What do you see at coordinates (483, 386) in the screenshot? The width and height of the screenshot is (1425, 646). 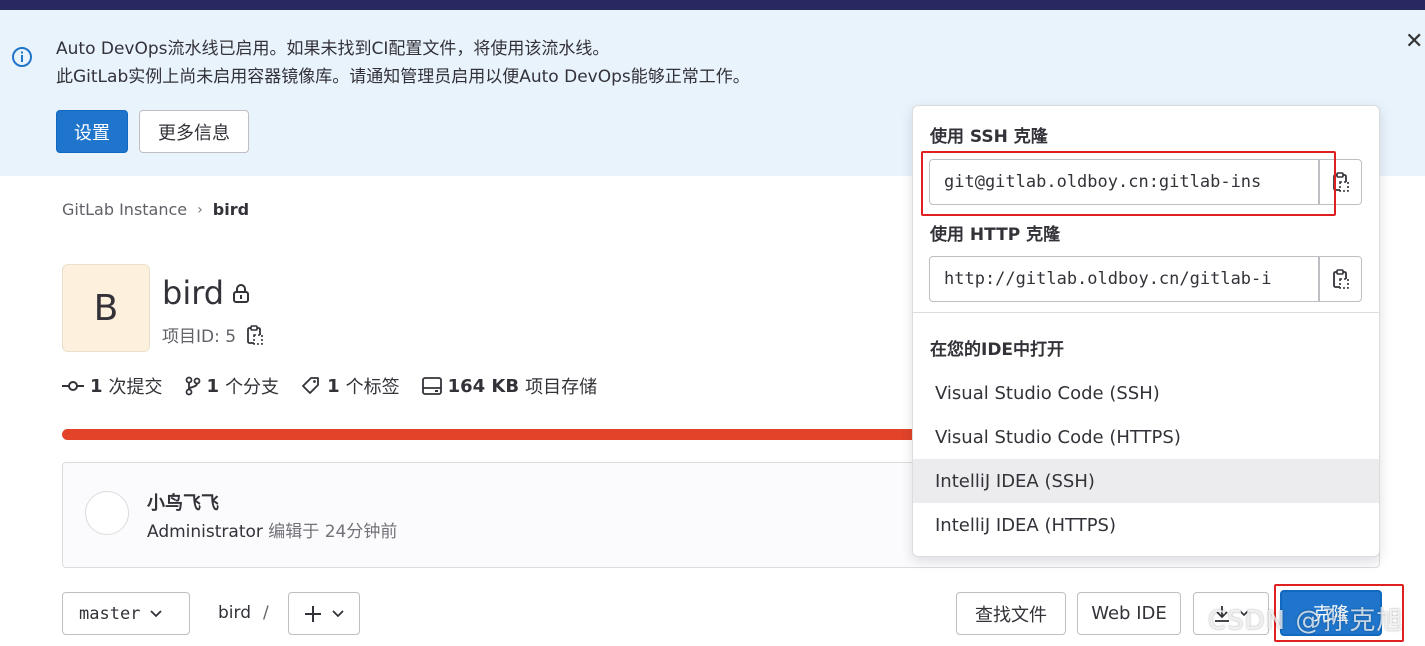 I see `storage-size: 164 KB` at bounding box center [483, 386].